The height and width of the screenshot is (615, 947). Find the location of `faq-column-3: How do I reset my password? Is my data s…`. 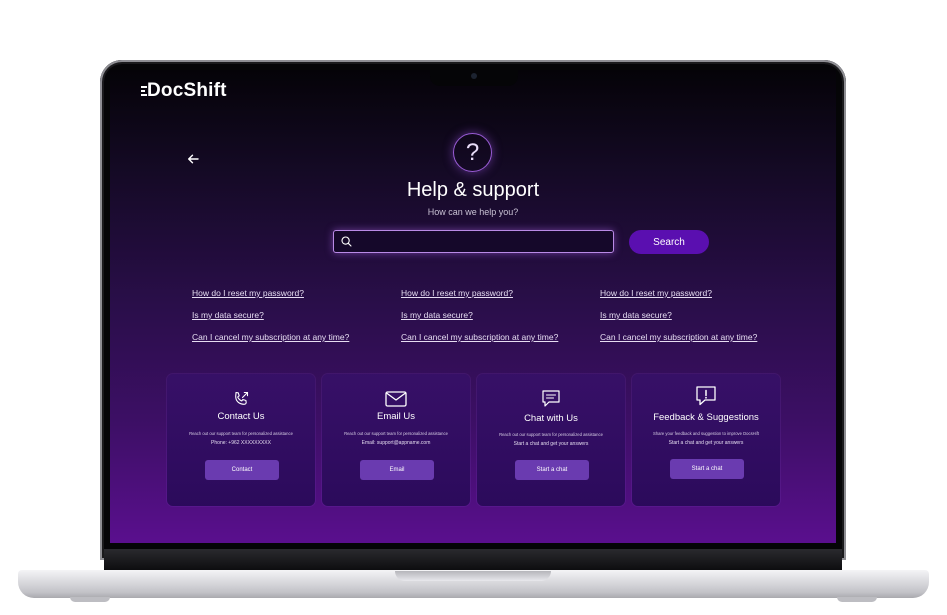

faq-column-3: How do I reset my password? Is my data s… is located at coordinates (678, 321).